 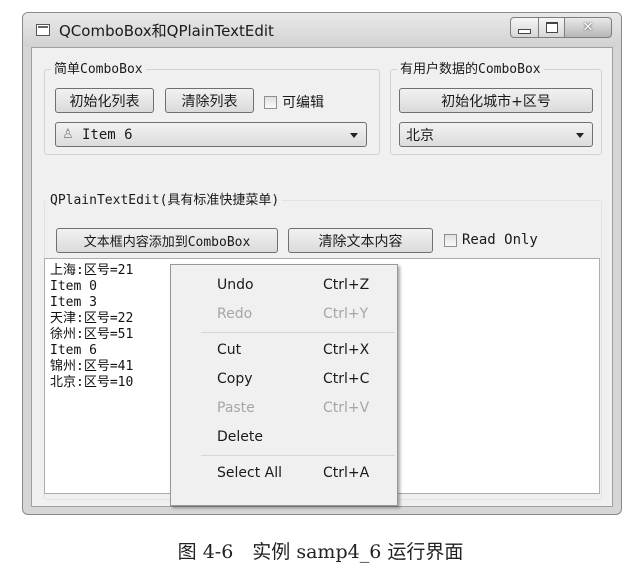 What do you see at coordinates (320, 552) in the screenshot?
I see `figure-caption: 图 4-6 实例 samp4_6 运行界面` at bounding box center [320, 552].